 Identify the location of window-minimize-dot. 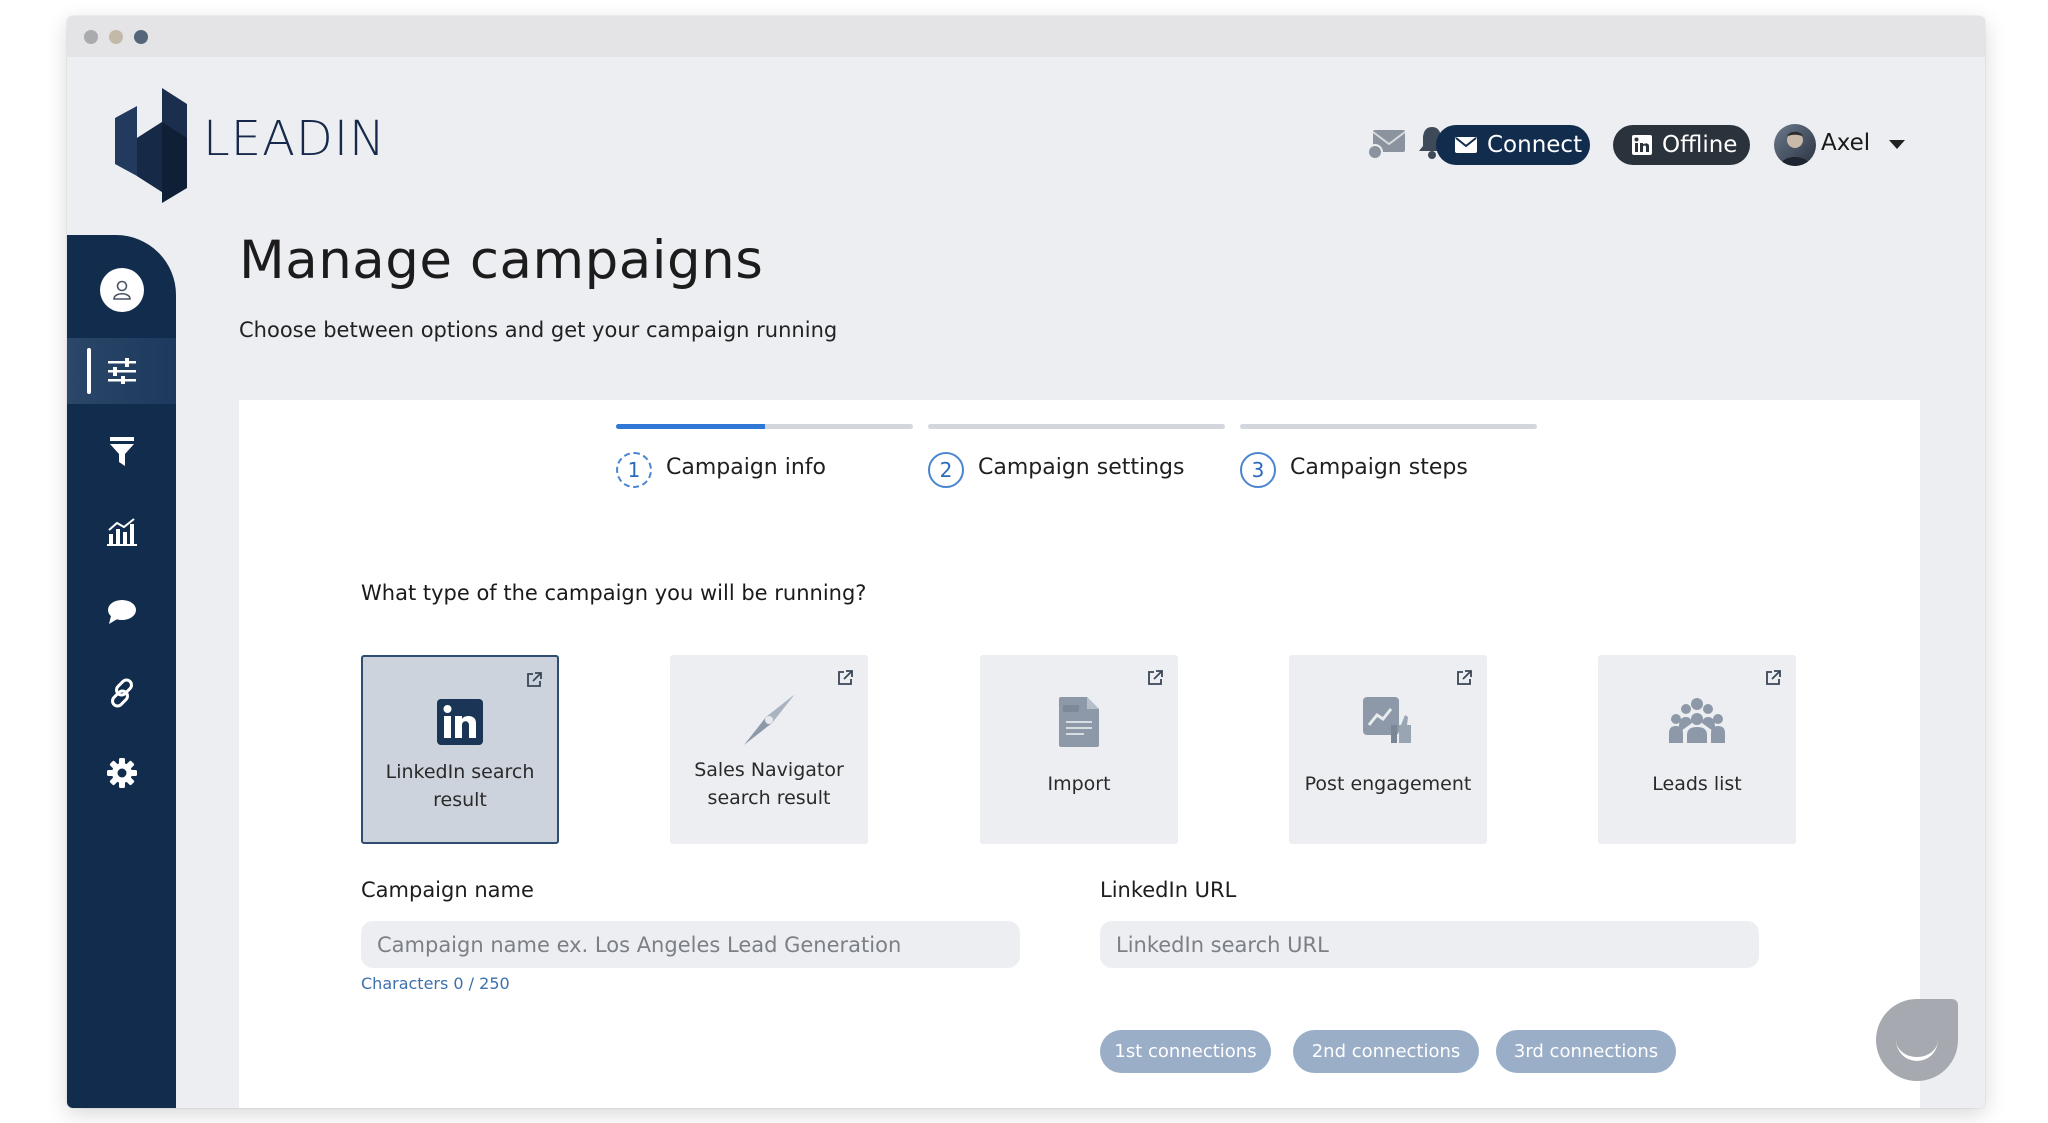
(116, 37).